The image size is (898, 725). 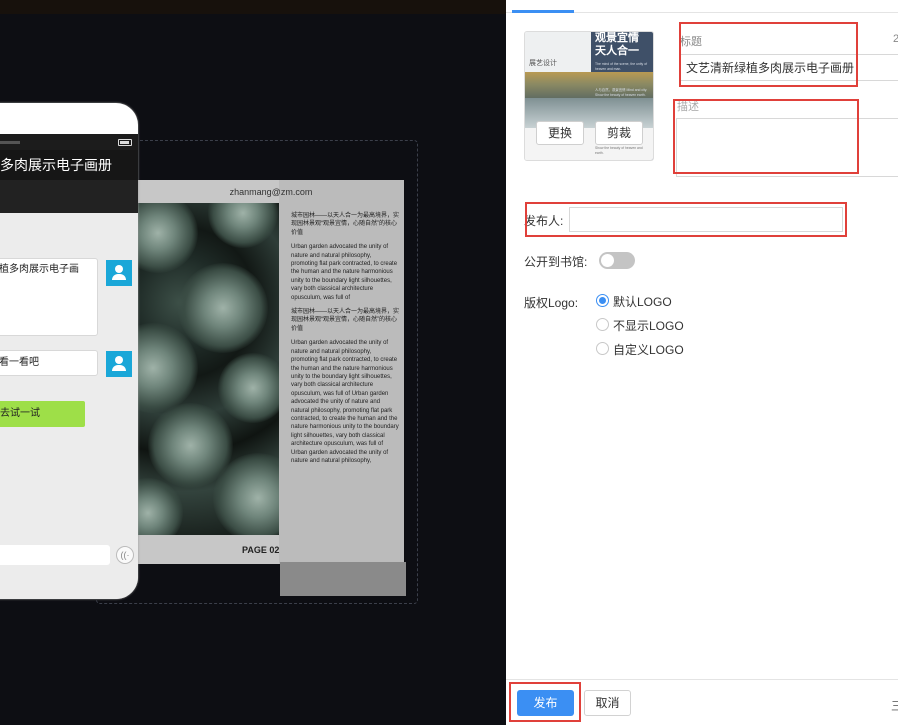 What do you see at coordinates (766, 136) in the screenshot?
I see `highlight-description` at bounding box center [766, 136].